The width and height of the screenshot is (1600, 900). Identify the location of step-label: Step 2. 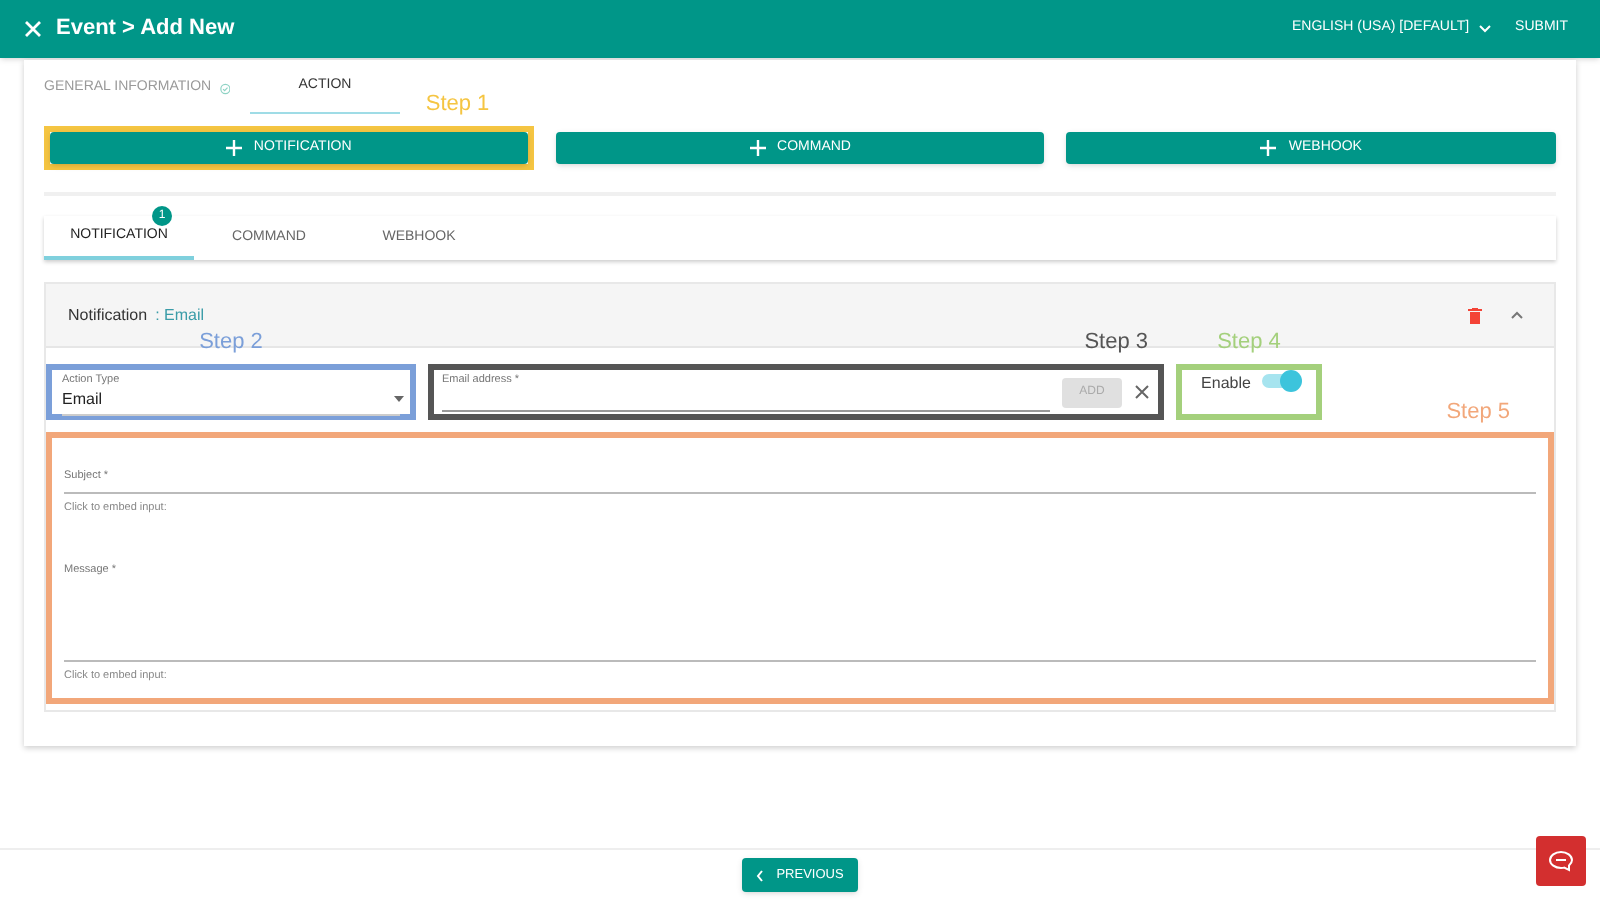
(231, 343).